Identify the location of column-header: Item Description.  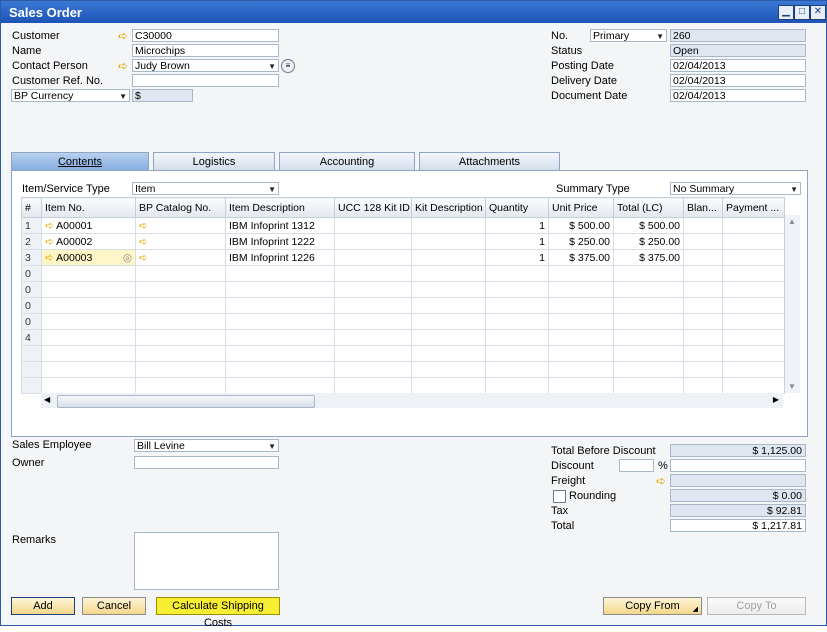
(280, 207).